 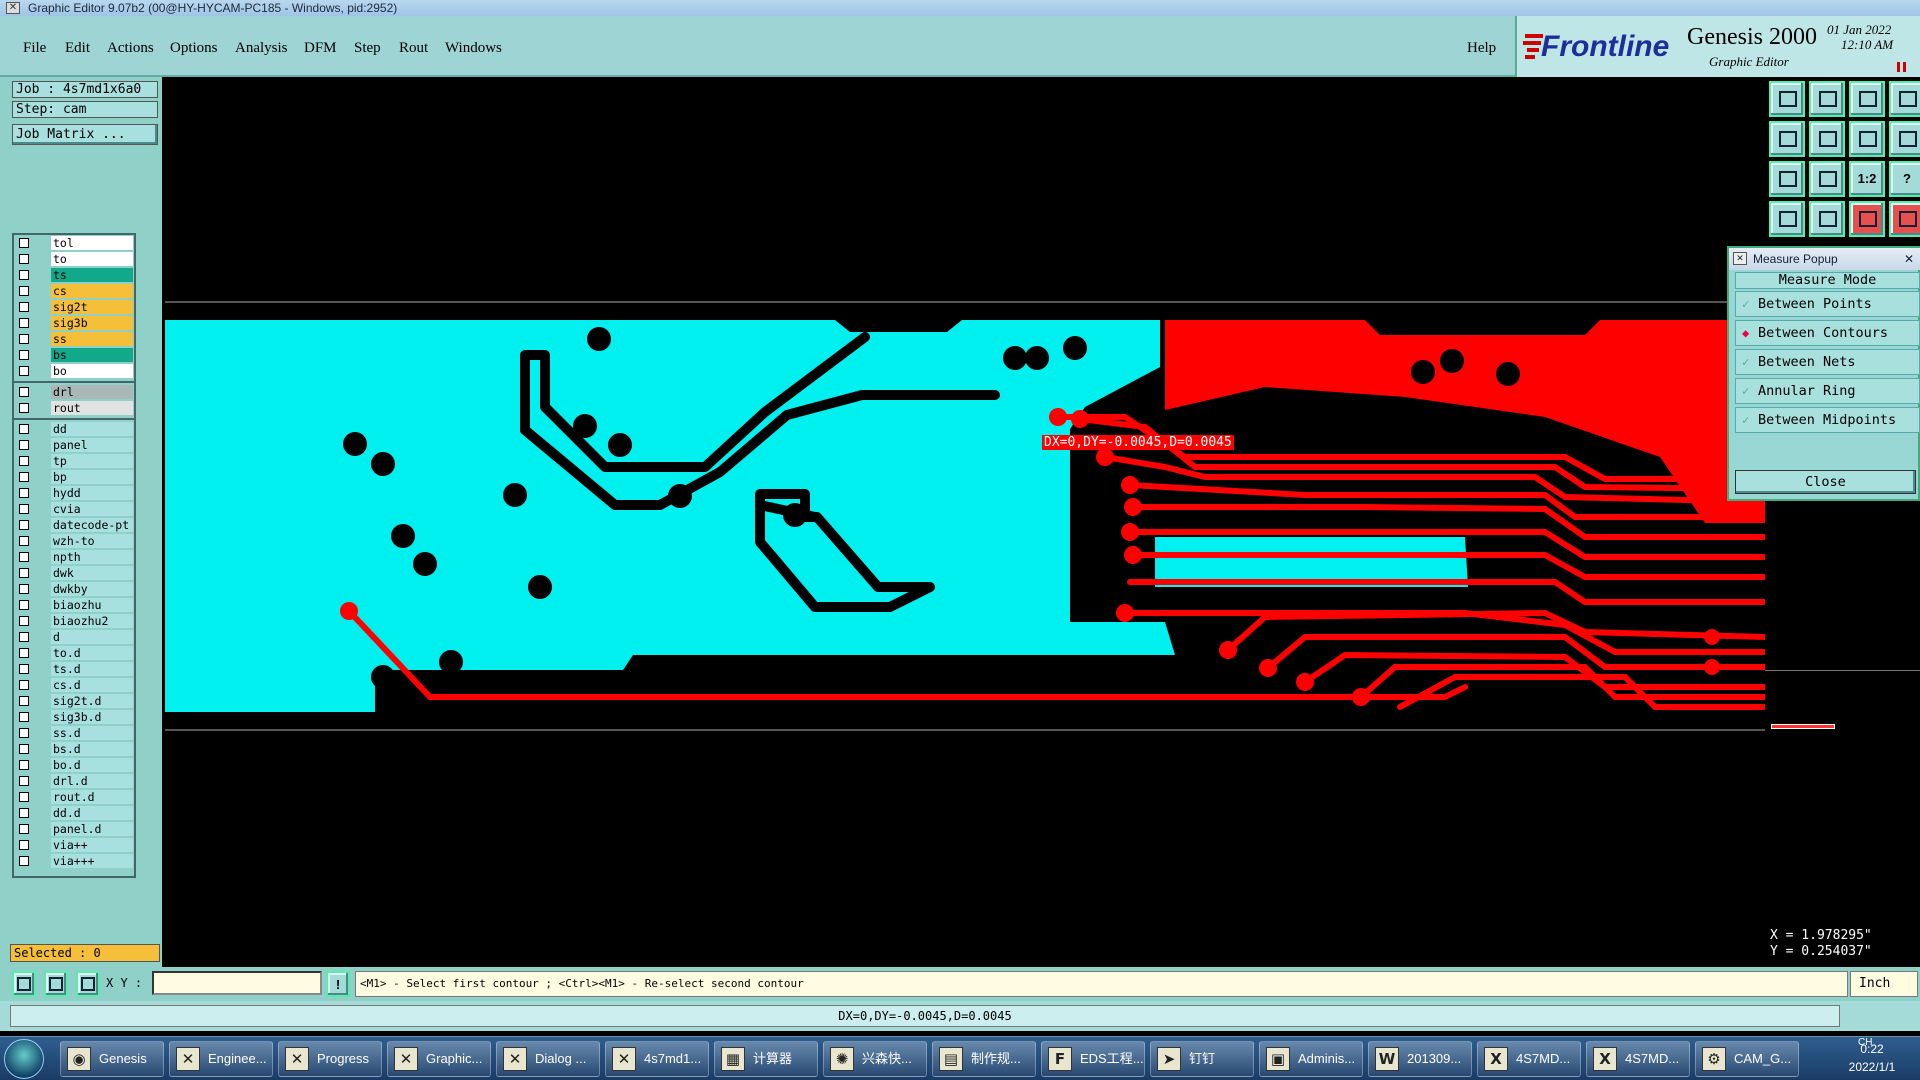 I want to click on layer-row: to, so click(x=74, y=259).